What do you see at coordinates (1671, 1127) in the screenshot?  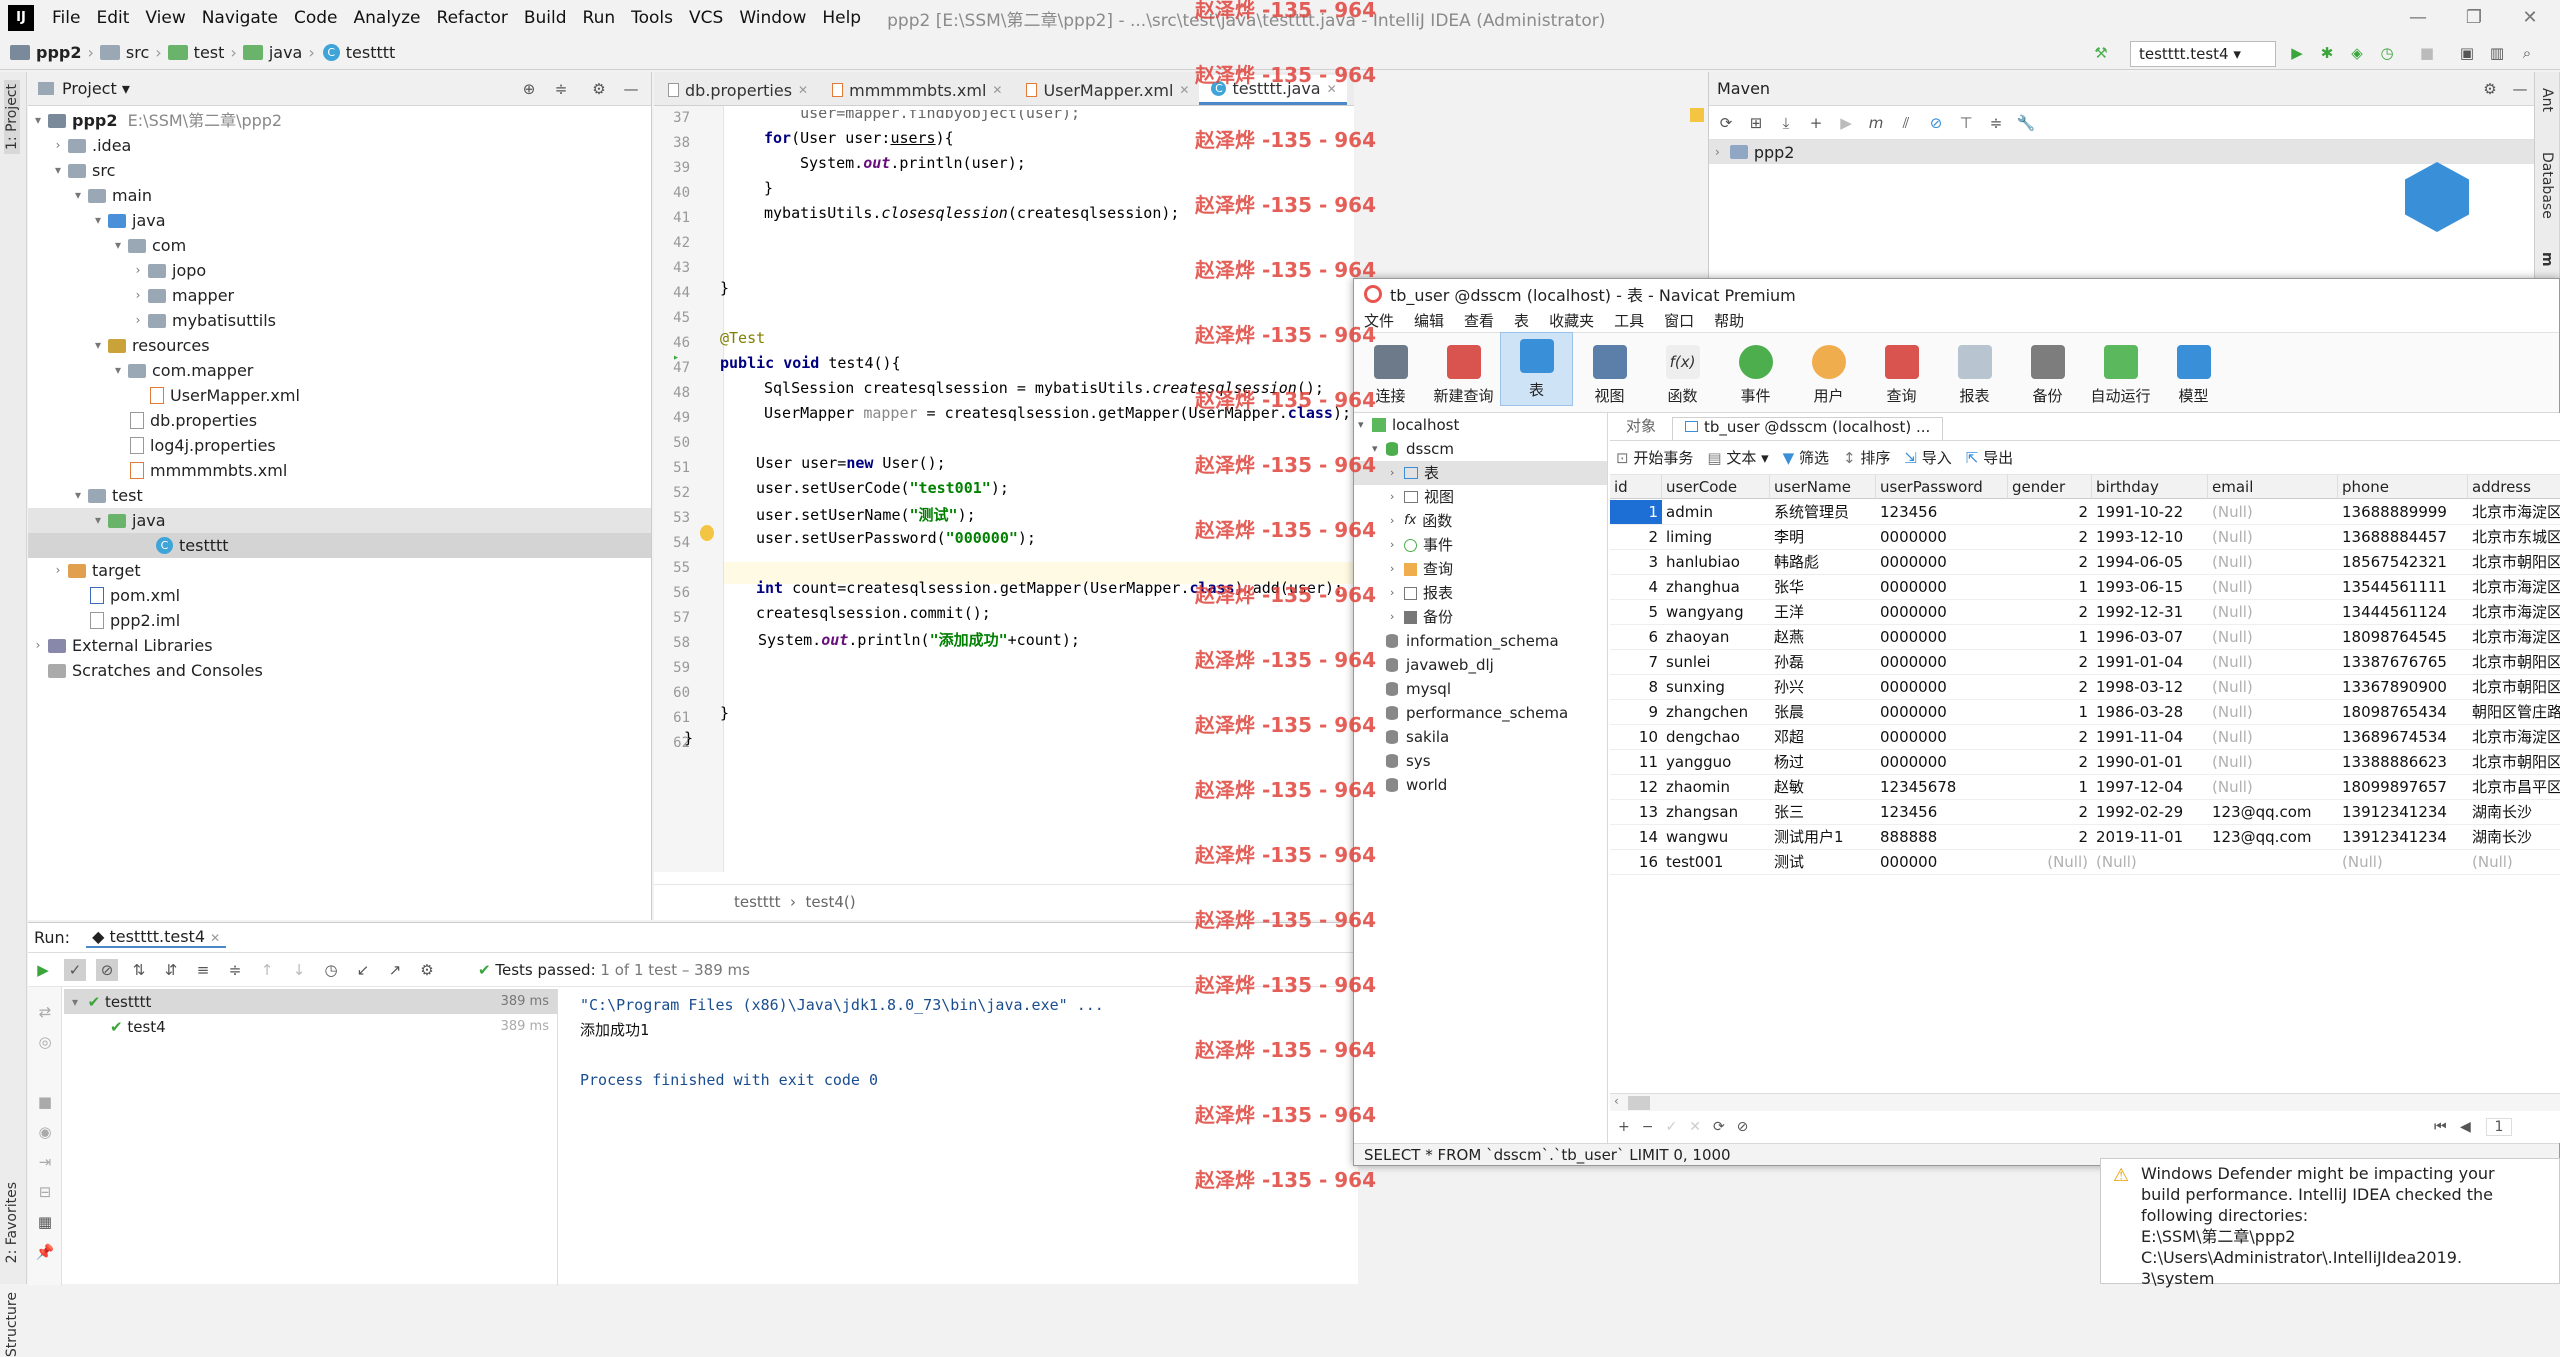 I see `apply-icon: ✓` at bounding box center [1671, 1127].